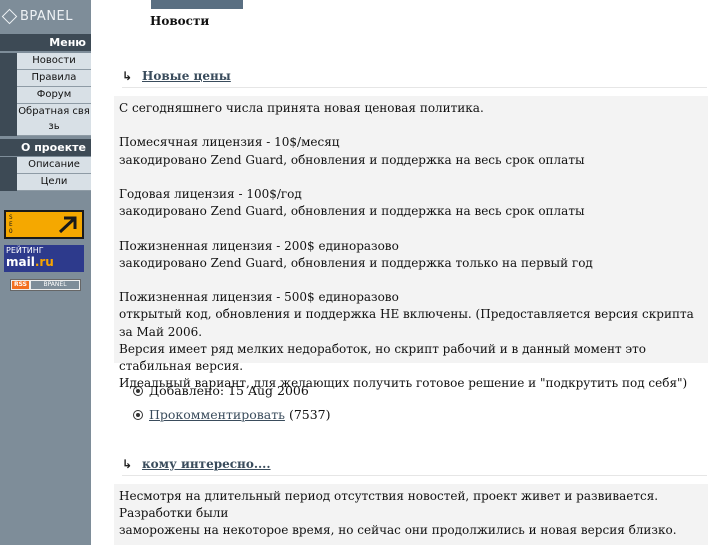 The image size is (727, 545). I want to click on comment-count: (7537), so click(309, 414).